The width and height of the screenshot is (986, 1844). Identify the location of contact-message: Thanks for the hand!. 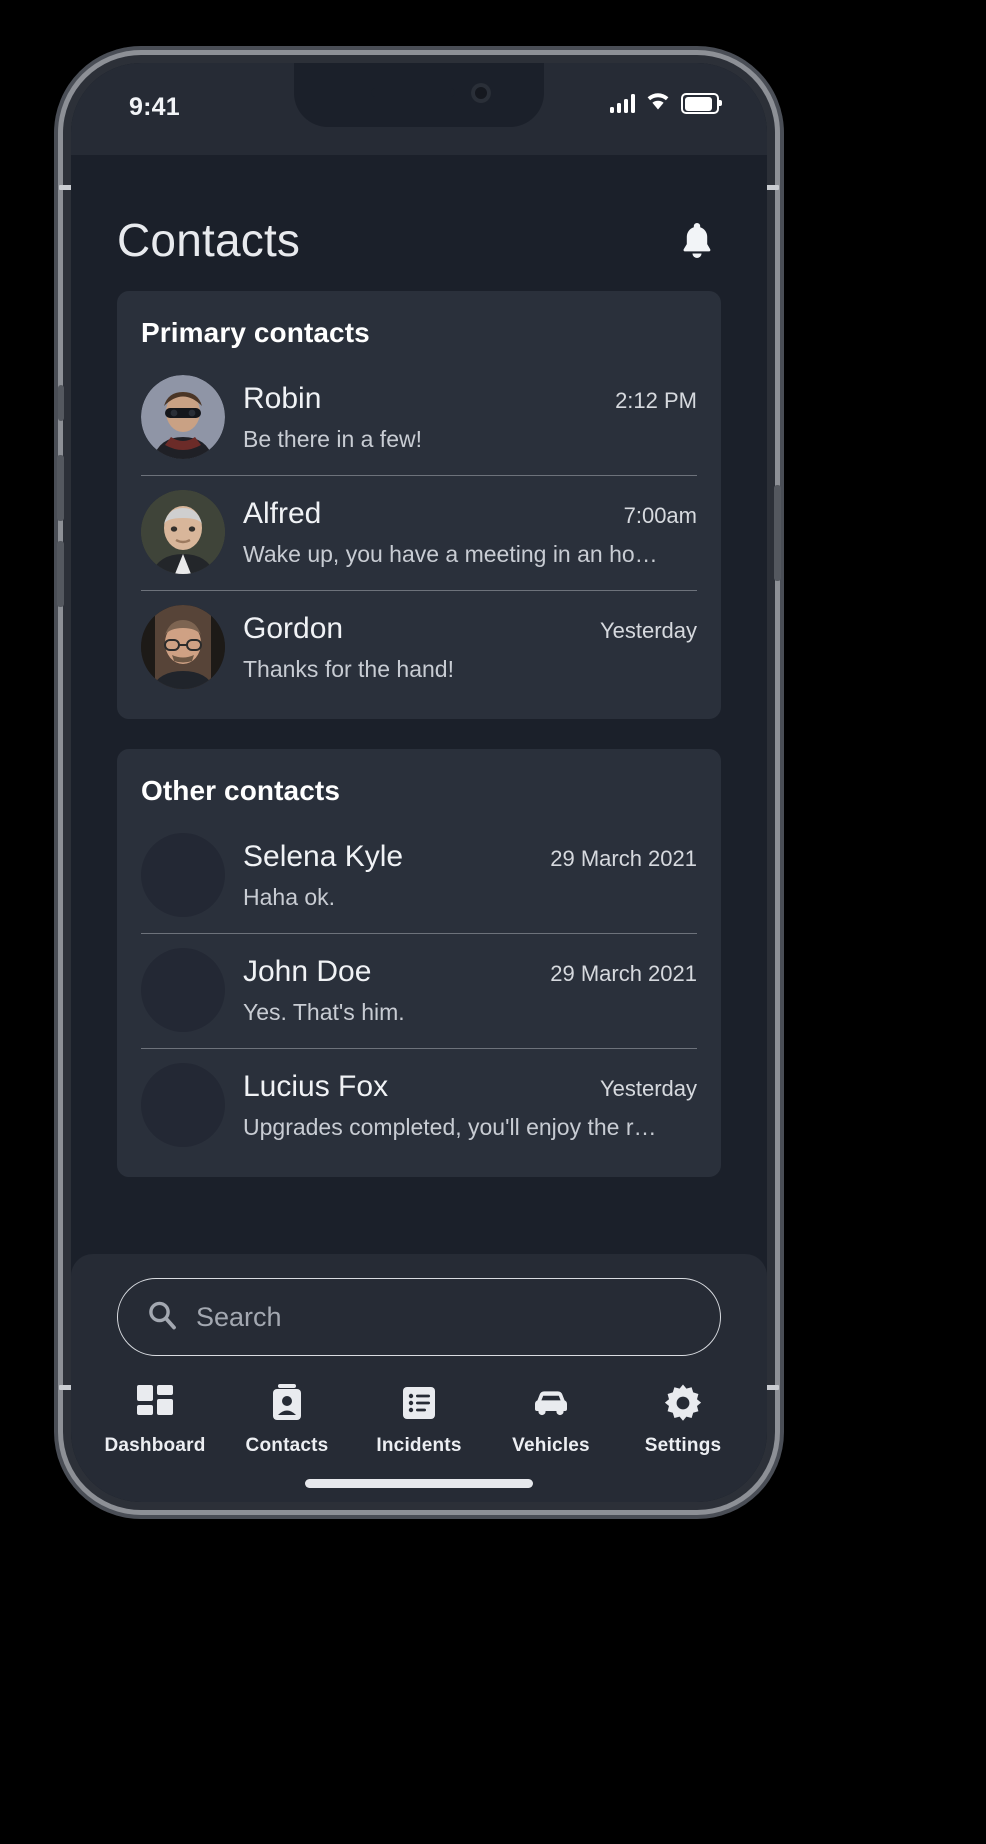
(348, 668).